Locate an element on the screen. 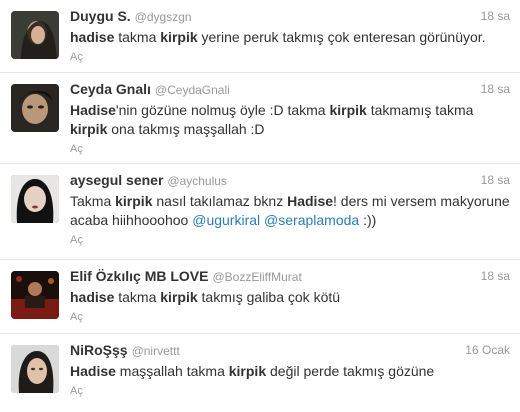  user-handle: @dygszgn is located at coordinates (163, 17).